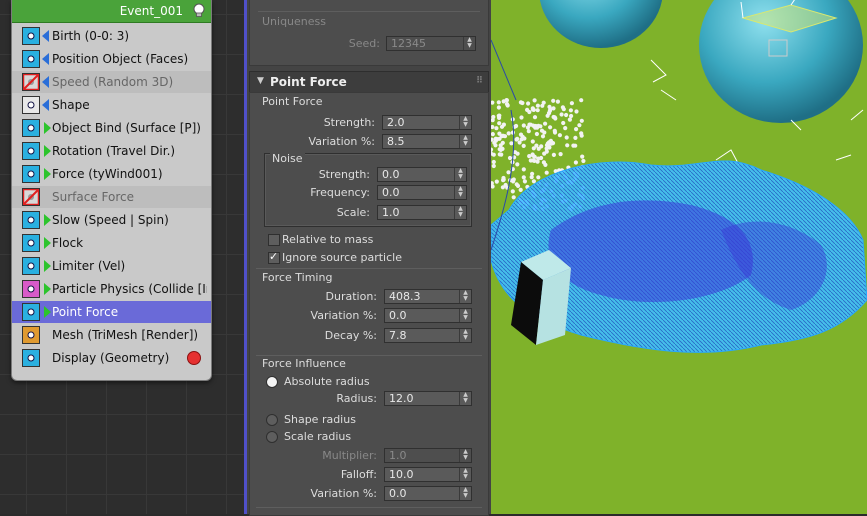 Image resolution: width=867 pixels, height=516 pixels. What do you see at coordinates (31, 174) in the screenshot?
I see `force-icon` at bounding box center [31, 174].